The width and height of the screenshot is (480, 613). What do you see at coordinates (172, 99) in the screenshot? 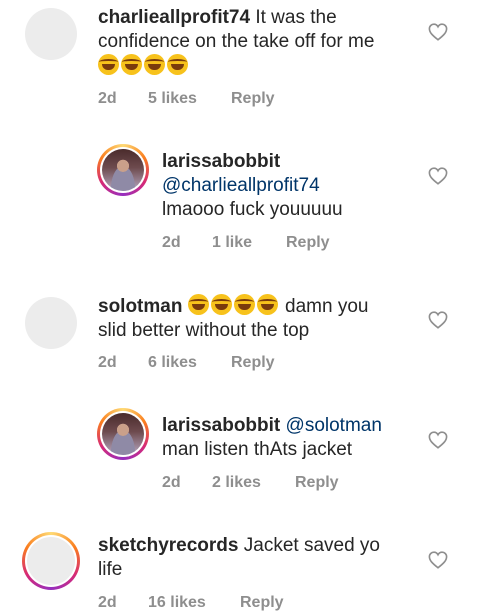
I see `comment-likes: 5 likes` at bounding box center [172, 99].